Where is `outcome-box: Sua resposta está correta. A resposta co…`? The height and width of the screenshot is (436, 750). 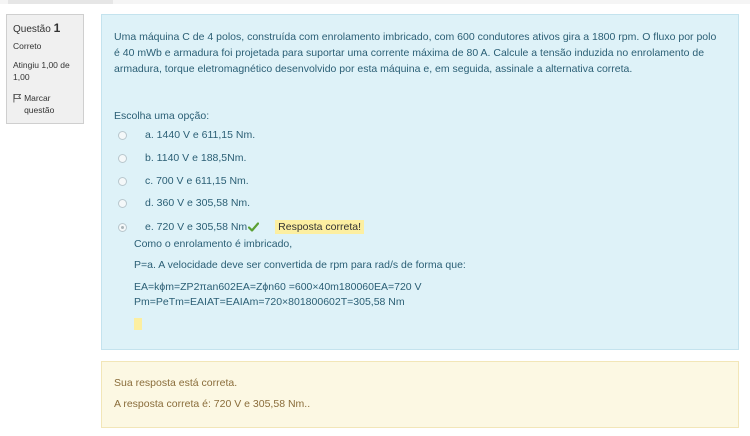 outcome-box: Sua resposta está correta. A resposta co… is located at coordinates (420, 394).